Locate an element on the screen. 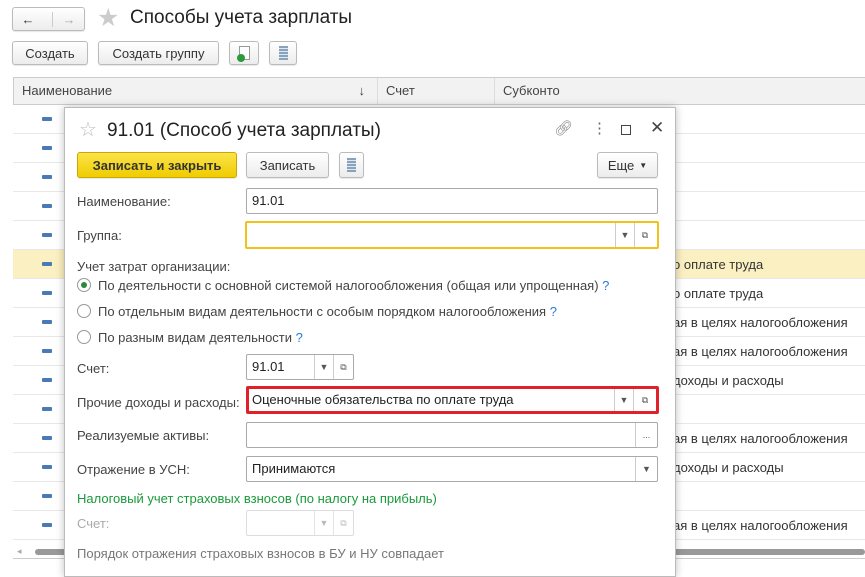  add-document-button is located at coordinates (244, 53).